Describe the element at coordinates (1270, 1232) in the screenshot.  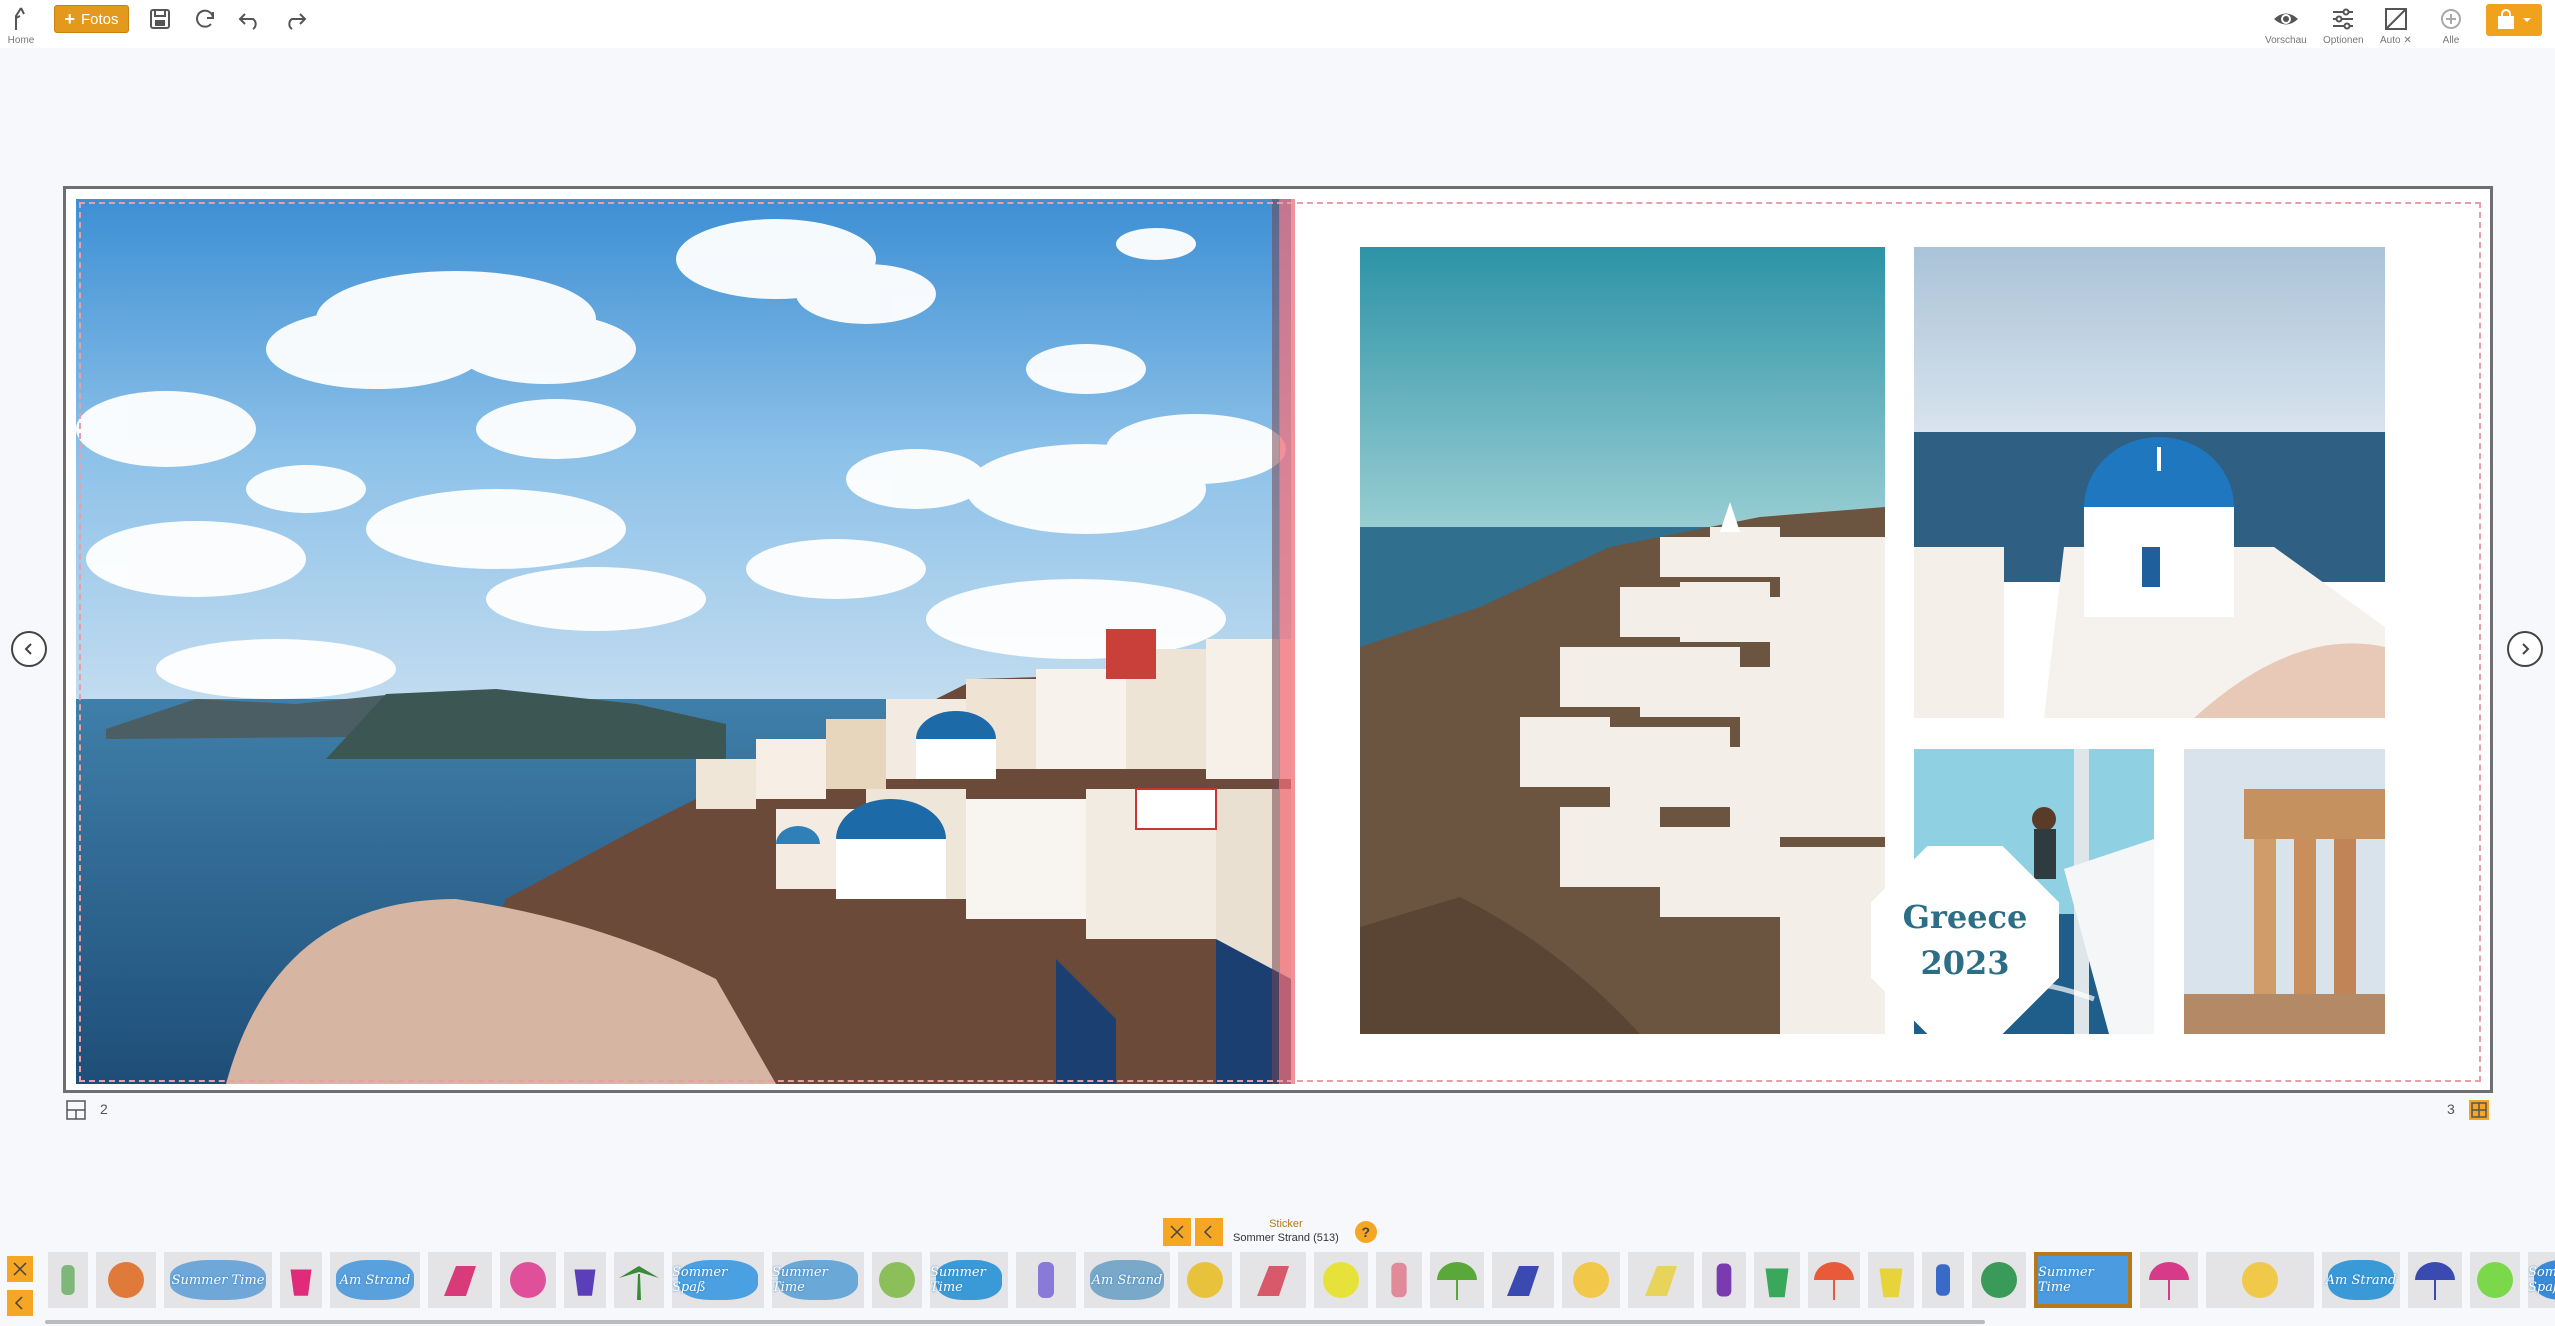
I see `sticker-panel-header: Sticker Sommer Strand (513) ?` at that location.